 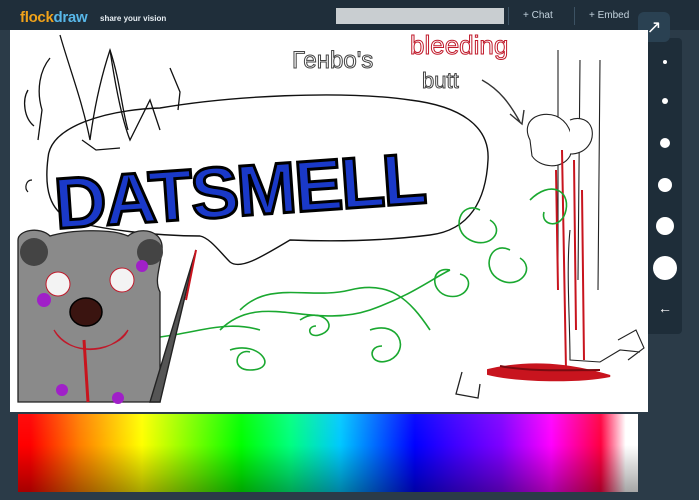 I want to click on logo-draw: draw, so click(x=70, y=17).